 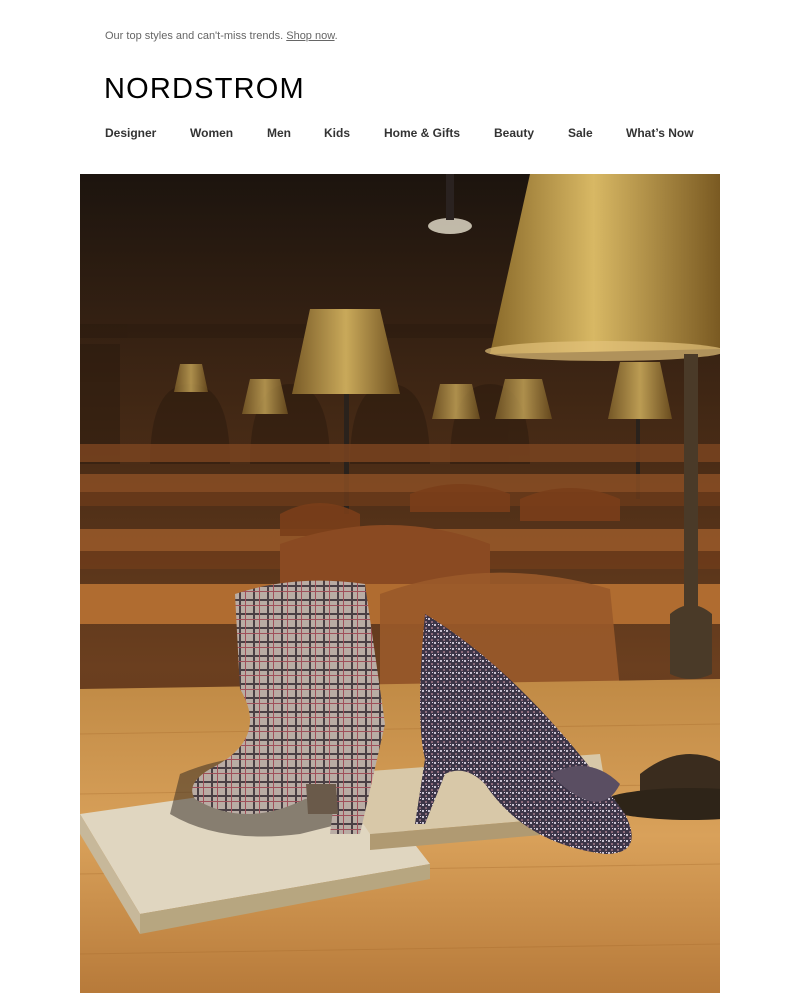 What do you see at coordinates (130, 133) in the screenshot?
I see `nav-item-designer: Designer` at bounding box center [130, 133].